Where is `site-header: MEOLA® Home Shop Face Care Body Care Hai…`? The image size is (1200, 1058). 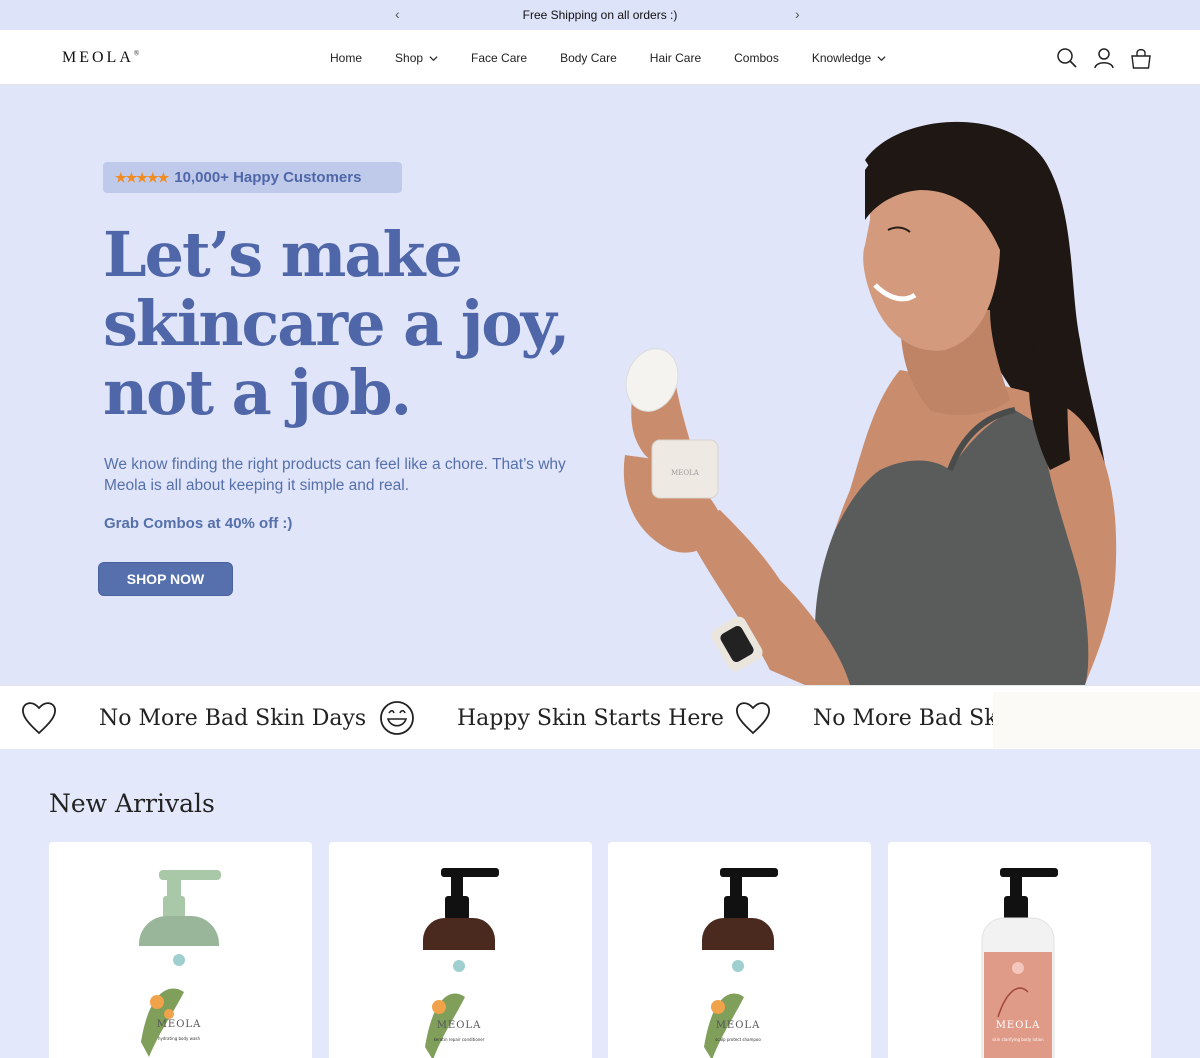
site-header: MEOLA® Home Shop Face Care Body Care Hai… is located at coordinates (600, 57).